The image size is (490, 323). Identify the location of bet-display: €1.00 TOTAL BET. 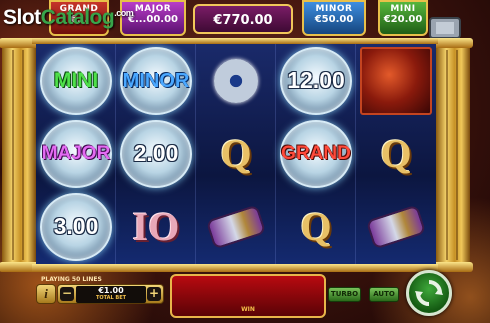
(111, 294).